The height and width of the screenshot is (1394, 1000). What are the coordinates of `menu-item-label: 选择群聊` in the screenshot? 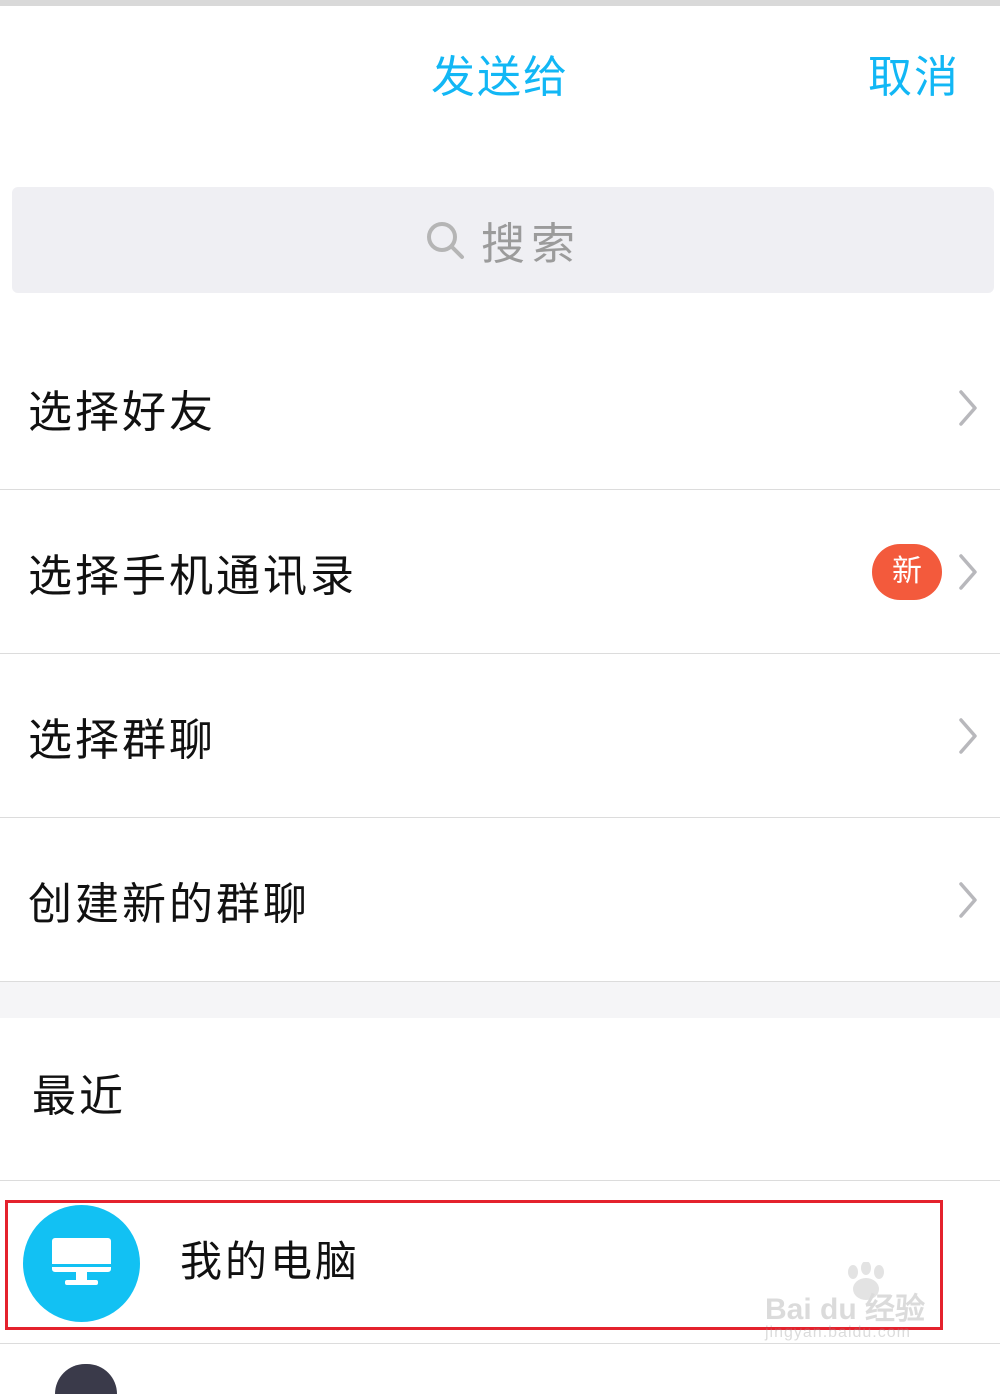 It's located at (122, 740).